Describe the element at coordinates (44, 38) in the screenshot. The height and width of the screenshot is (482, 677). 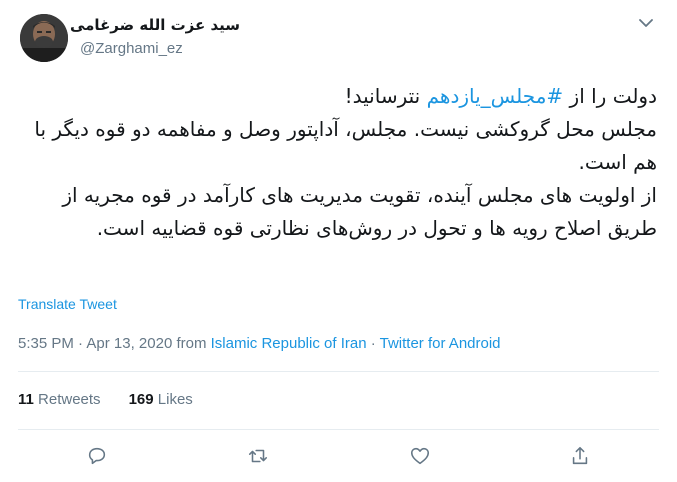
I see `avatar` at that location.